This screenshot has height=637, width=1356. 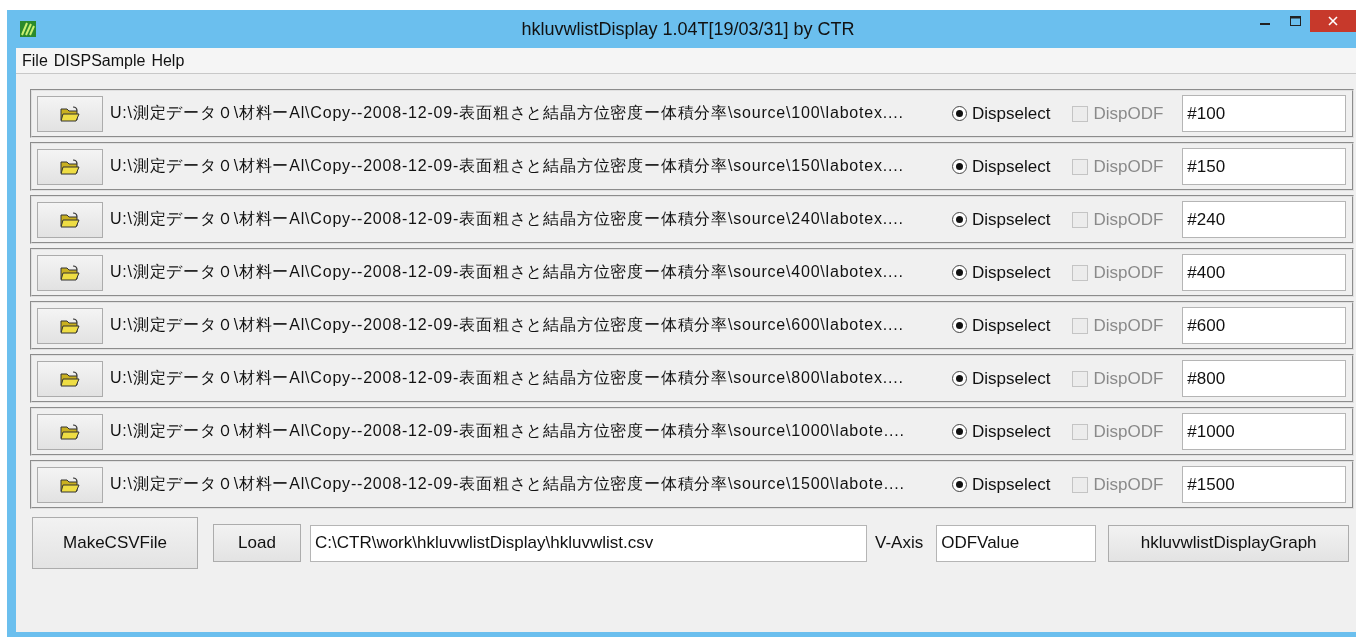 I want to click on sample-name-field: #800, so click(x=1264, y=378).